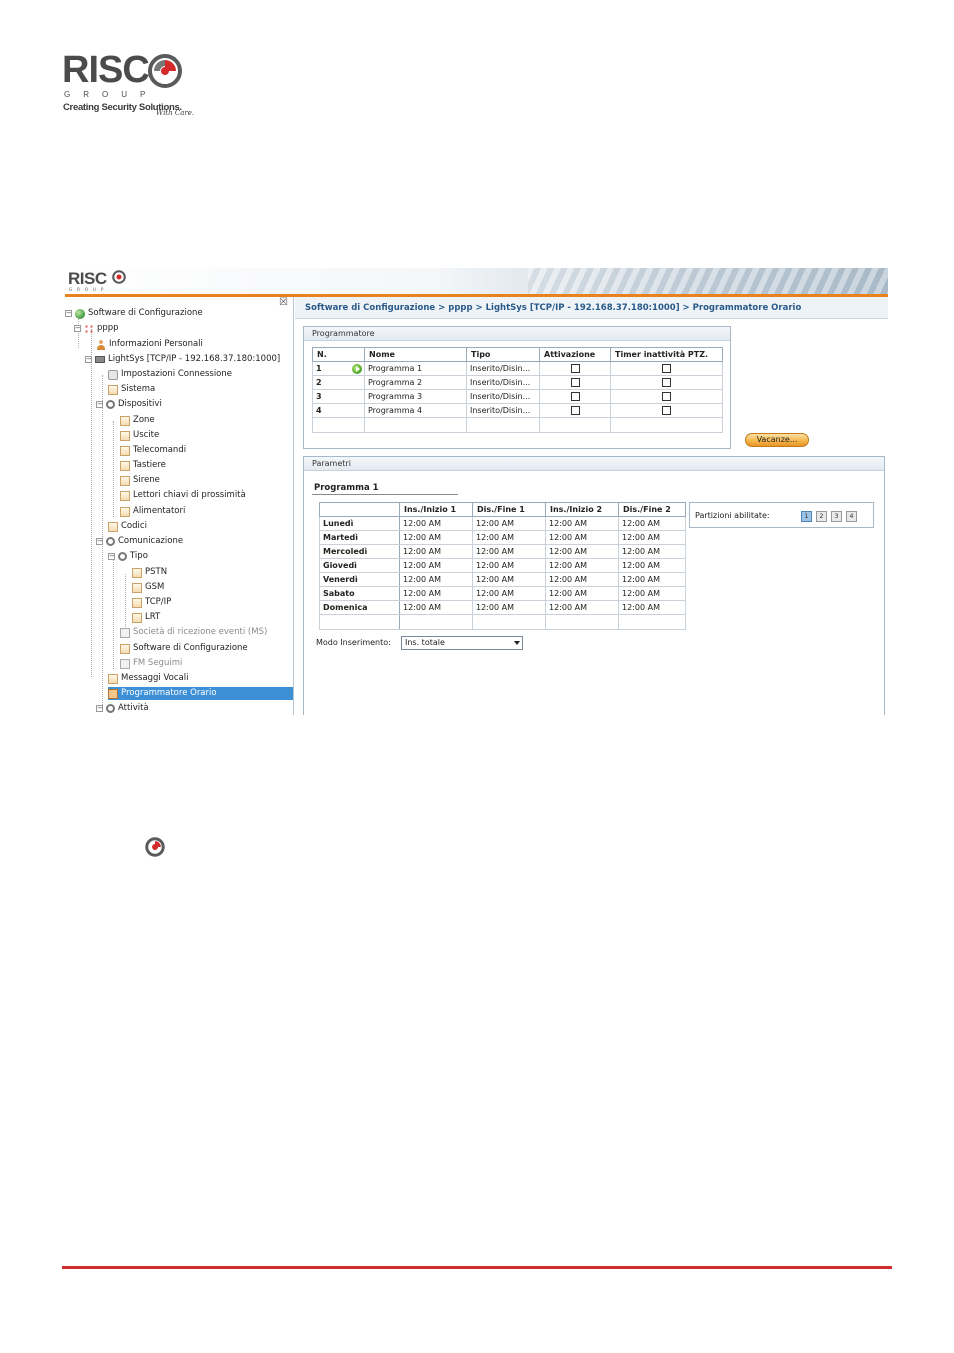 The image size is (954, 1353). What do you see at coordinates (148, 678) in the screenshot?
I see `tree-item-messaggi-vocali: Messaggi Vocali` at bounding box center [148, 678].